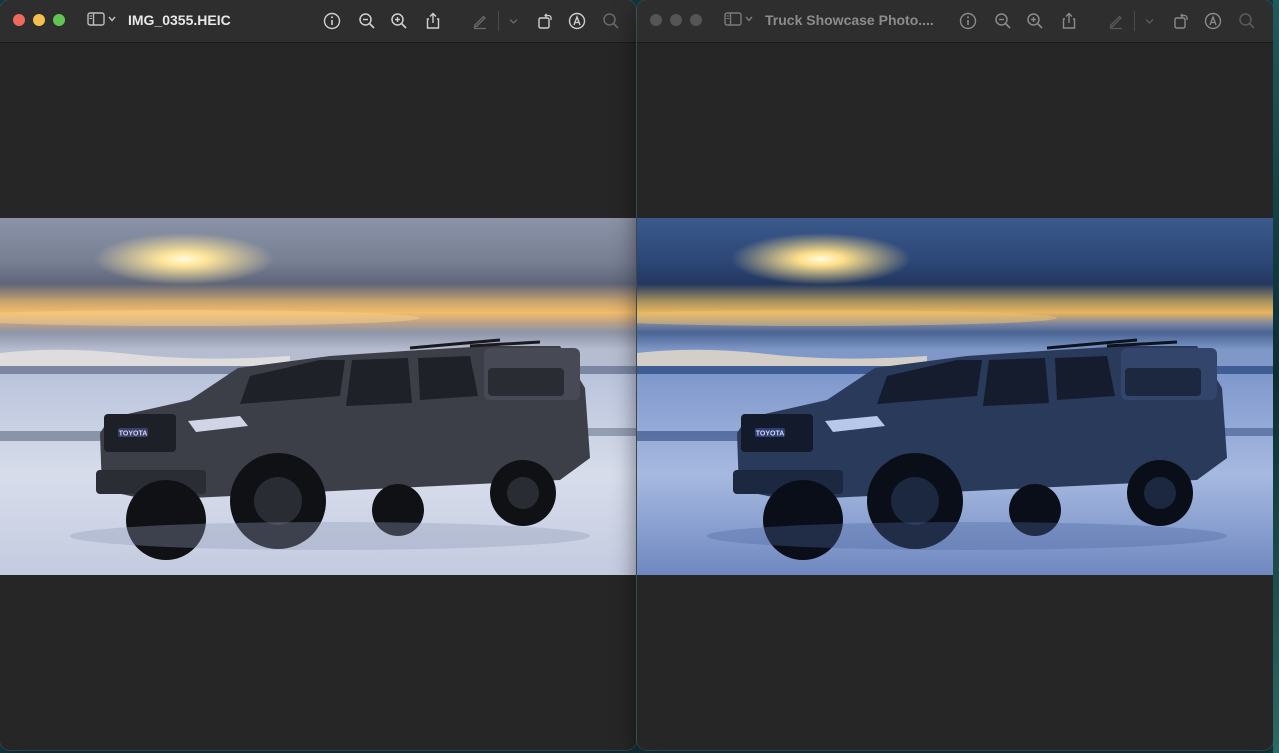 Image resolution: width=1279 pixels, height=753 pixels. Describe the element at coordinates (318, 21) in the screenshot. I see `titlebar: IMG_0355.HEIC` at that location.